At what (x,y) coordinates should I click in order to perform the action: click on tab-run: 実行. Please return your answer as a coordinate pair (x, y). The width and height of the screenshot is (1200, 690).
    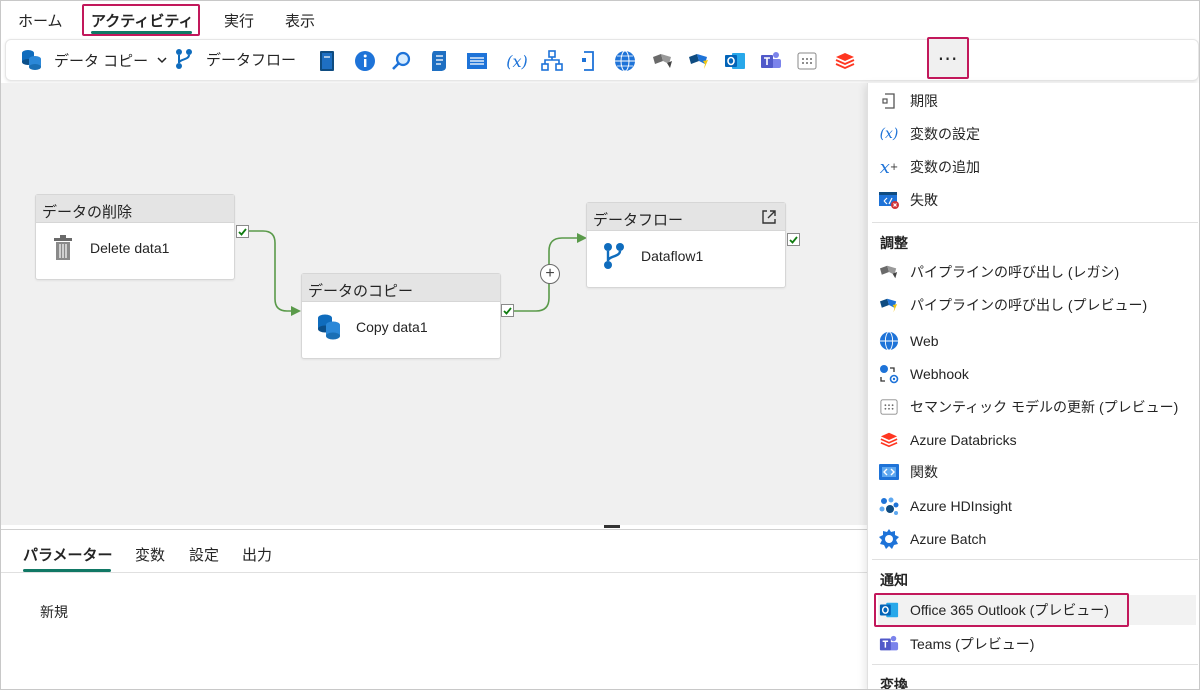
    Looking at the image, I should click on (239, 20).